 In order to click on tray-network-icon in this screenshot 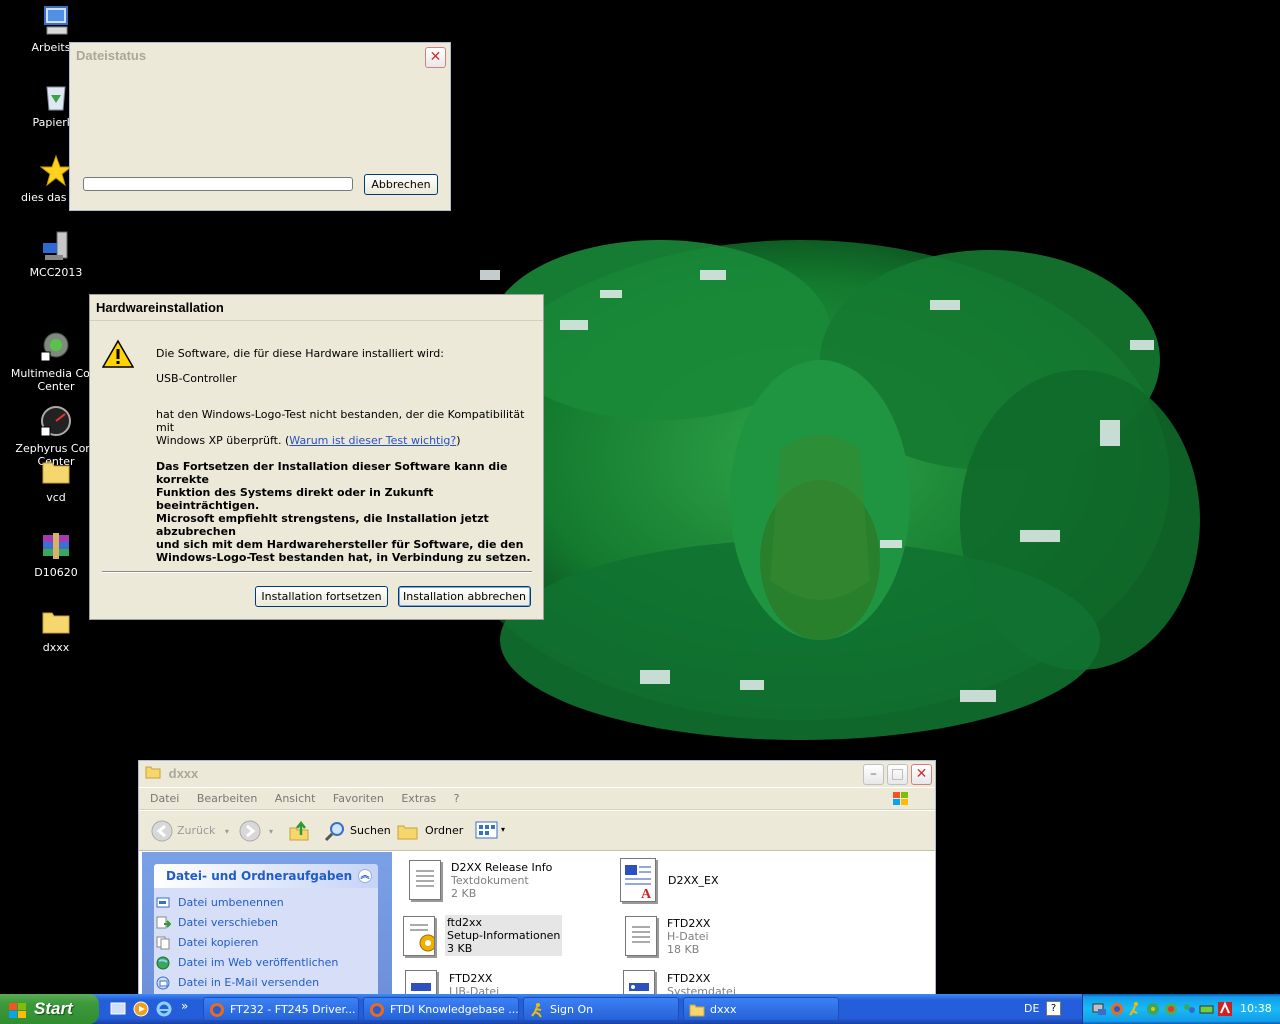, I will do `click(1099, 1010)`.